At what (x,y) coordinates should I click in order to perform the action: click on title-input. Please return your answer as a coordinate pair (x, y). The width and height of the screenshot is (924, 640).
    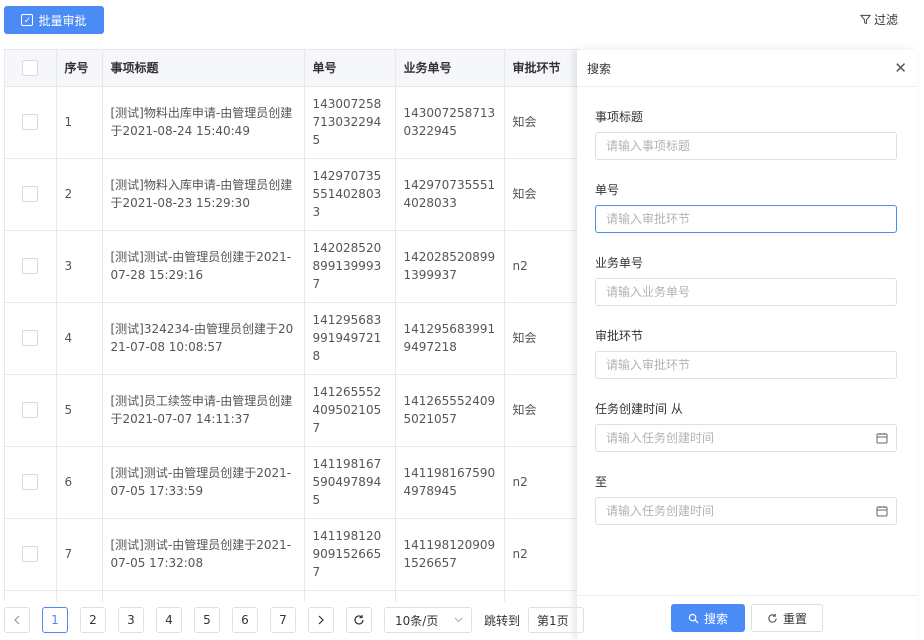
    Looking at the image, I should click on (746, 146).